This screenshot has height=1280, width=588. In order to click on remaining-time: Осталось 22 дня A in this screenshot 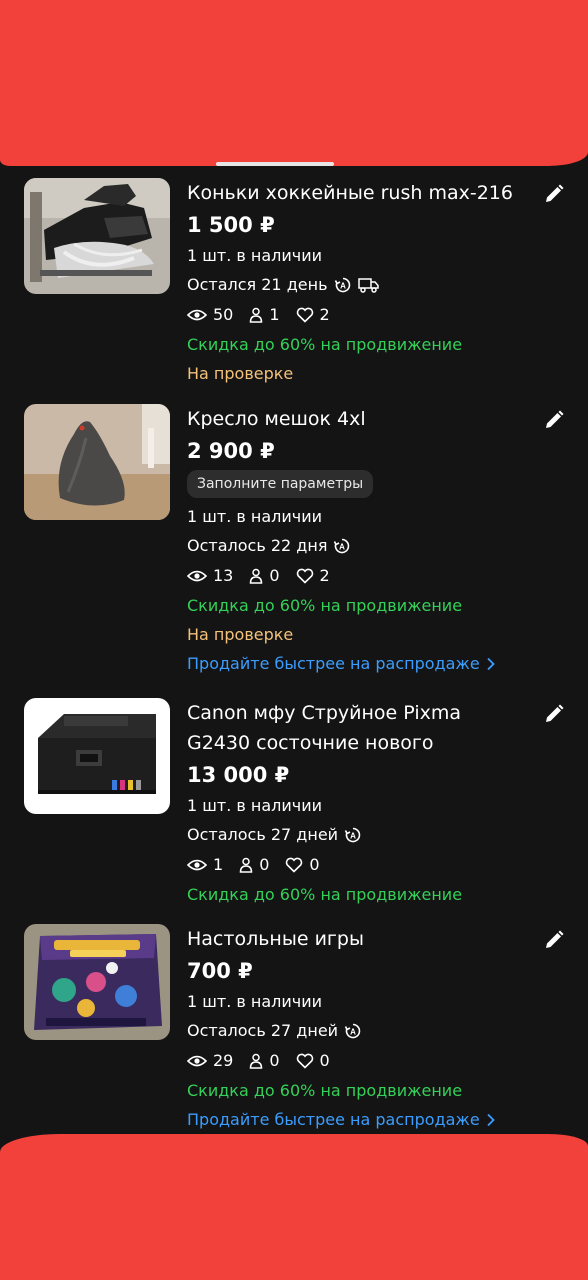, I will do `click(363, 545)`.